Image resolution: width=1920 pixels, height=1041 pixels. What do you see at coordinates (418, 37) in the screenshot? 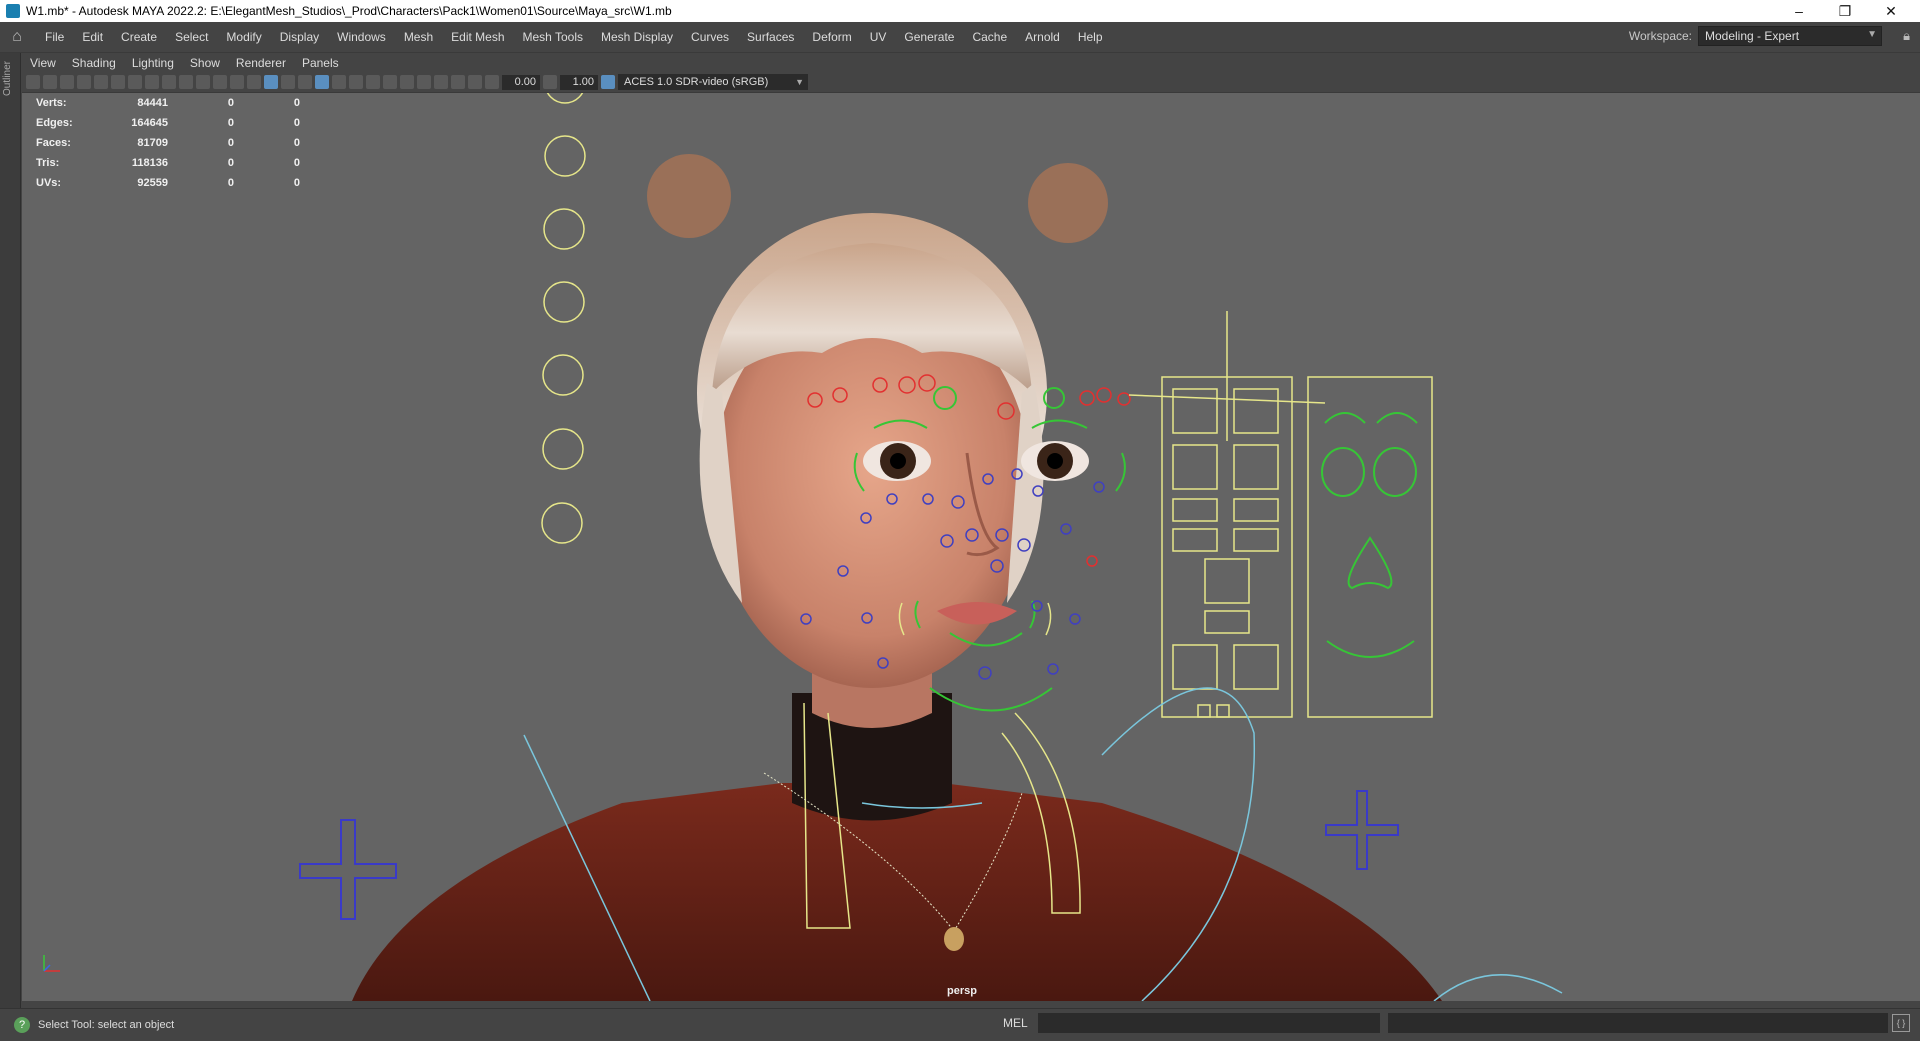
I see `menu-mesh: Mesh` at bounding box center [418, 37].